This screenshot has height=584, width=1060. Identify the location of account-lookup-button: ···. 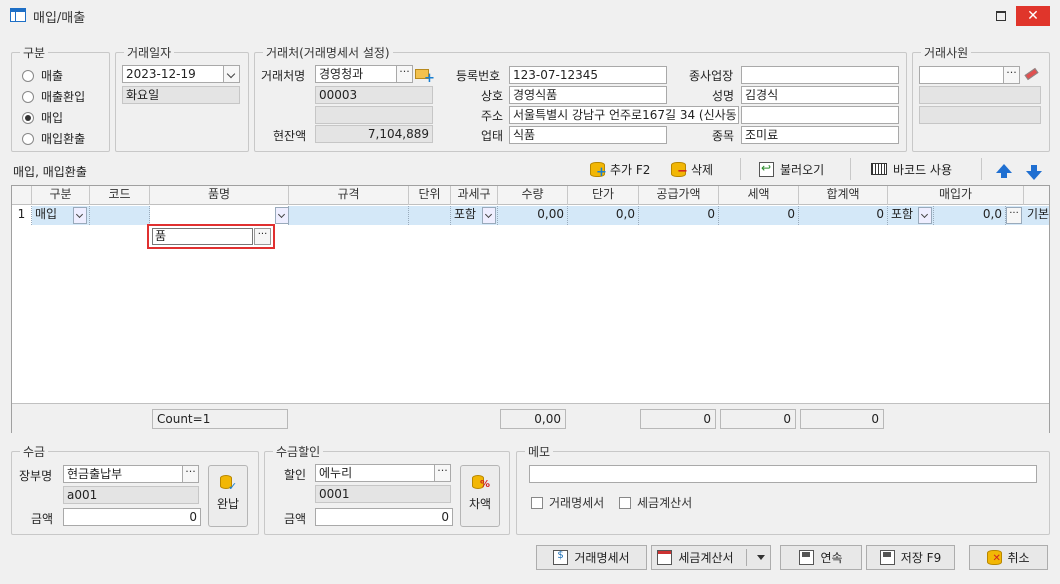
(190, 474).